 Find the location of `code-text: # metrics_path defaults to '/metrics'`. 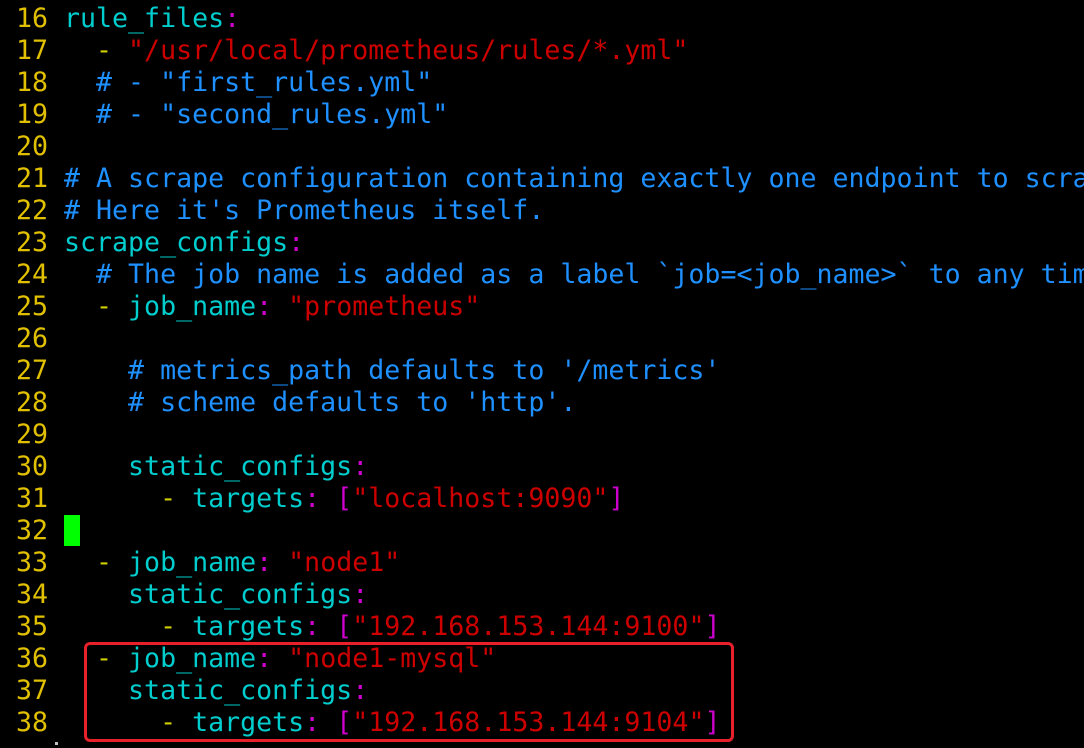

code-text: # metrics_path defaults to '/metrics' is located at coordinates (392, 371).